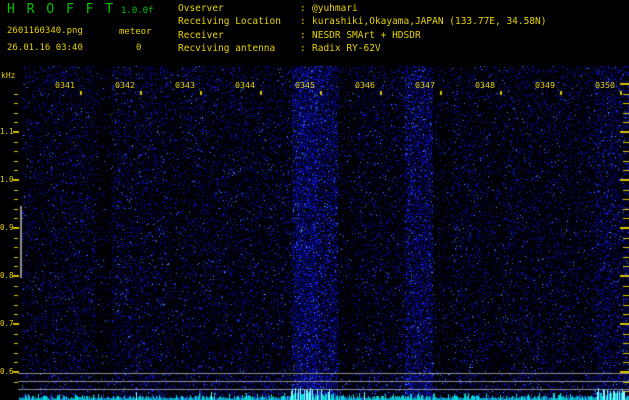 Image resolution: width=629 pixels, height=400 pixels. Describe the element at coordinates (335, 8) in the screenshot. I see `info-value: @yuhmari` at that location.